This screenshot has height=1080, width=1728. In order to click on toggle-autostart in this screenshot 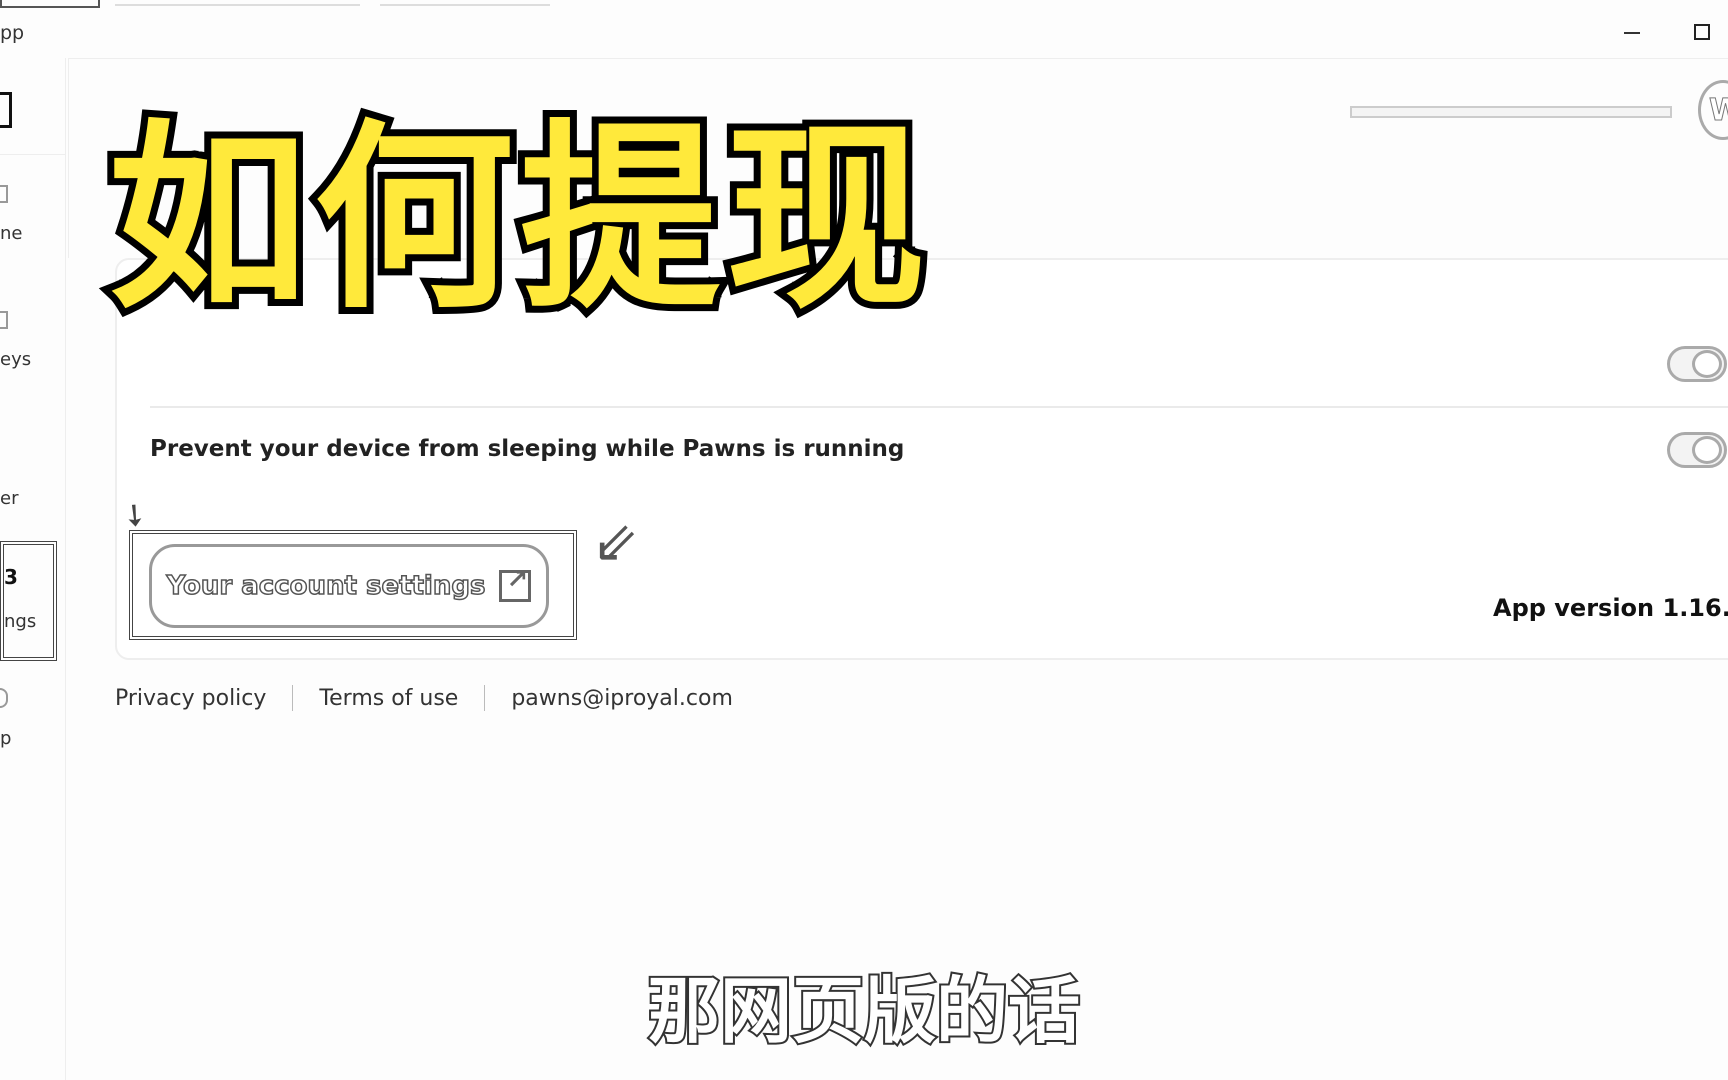, I will do `click(1697, 364)`.